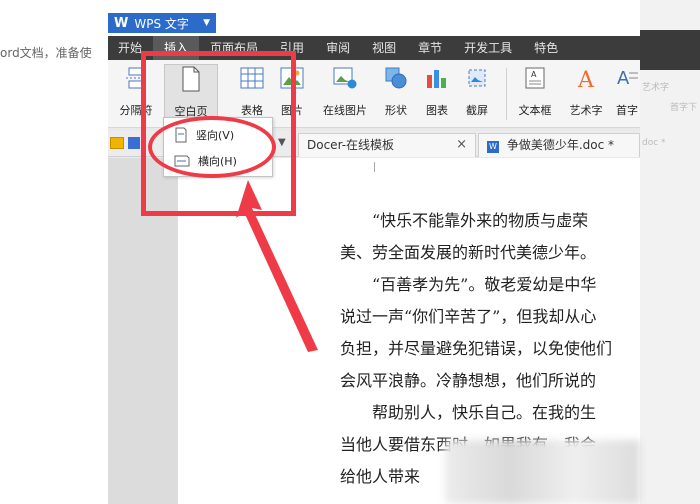 This screenshot has width=700, height=504. Describe the element at coordinates (396, 110) in the screenshot. I see `shape-label: 形状` at that location.